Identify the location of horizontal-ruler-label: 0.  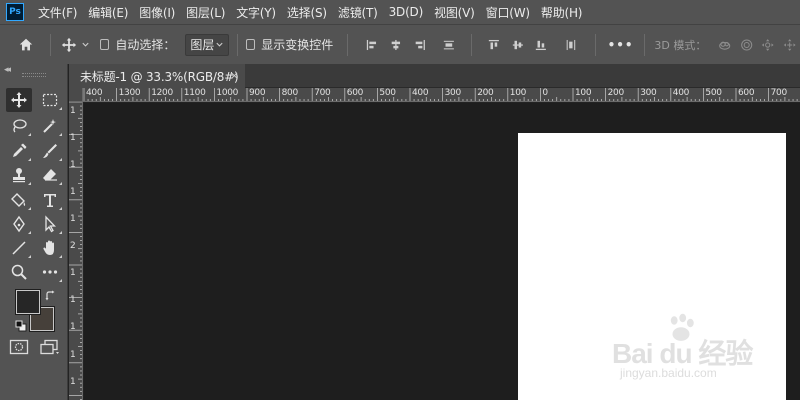
(545, 93).